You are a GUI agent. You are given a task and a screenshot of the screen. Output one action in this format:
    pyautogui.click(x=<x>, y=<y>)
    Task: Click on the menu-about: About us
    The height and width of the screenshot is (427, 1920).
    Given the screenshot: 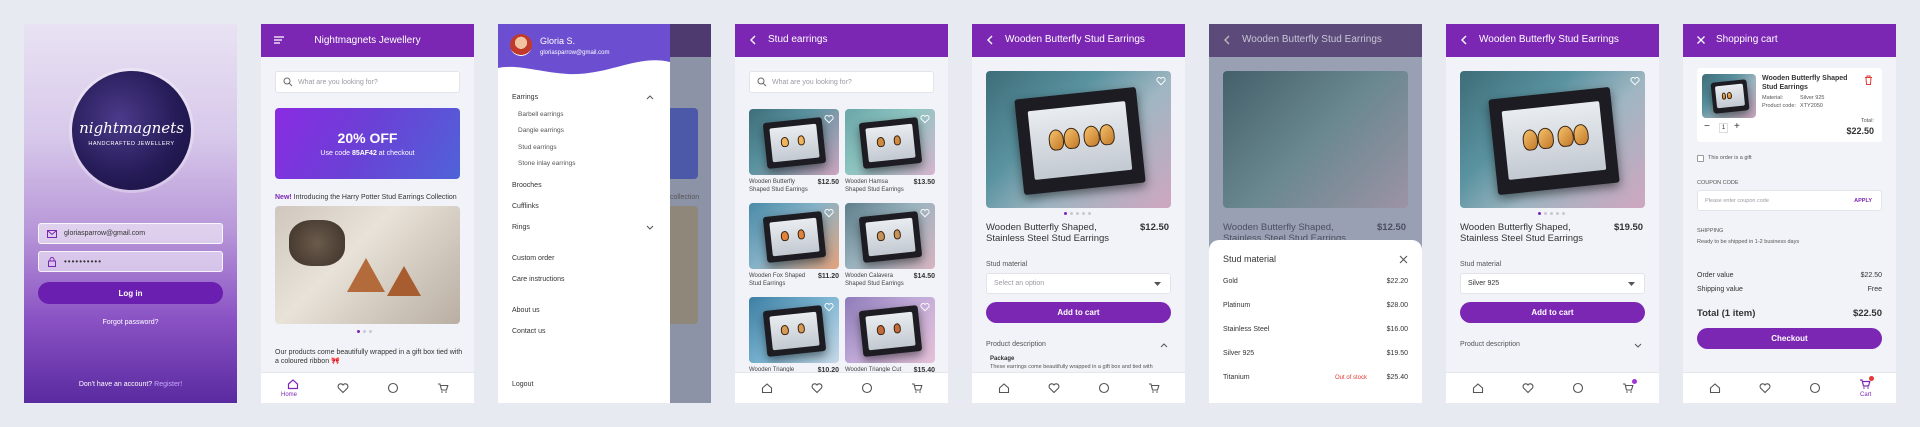 What is the action you would take?
    pyautogui.click(x=526, y=310)
    